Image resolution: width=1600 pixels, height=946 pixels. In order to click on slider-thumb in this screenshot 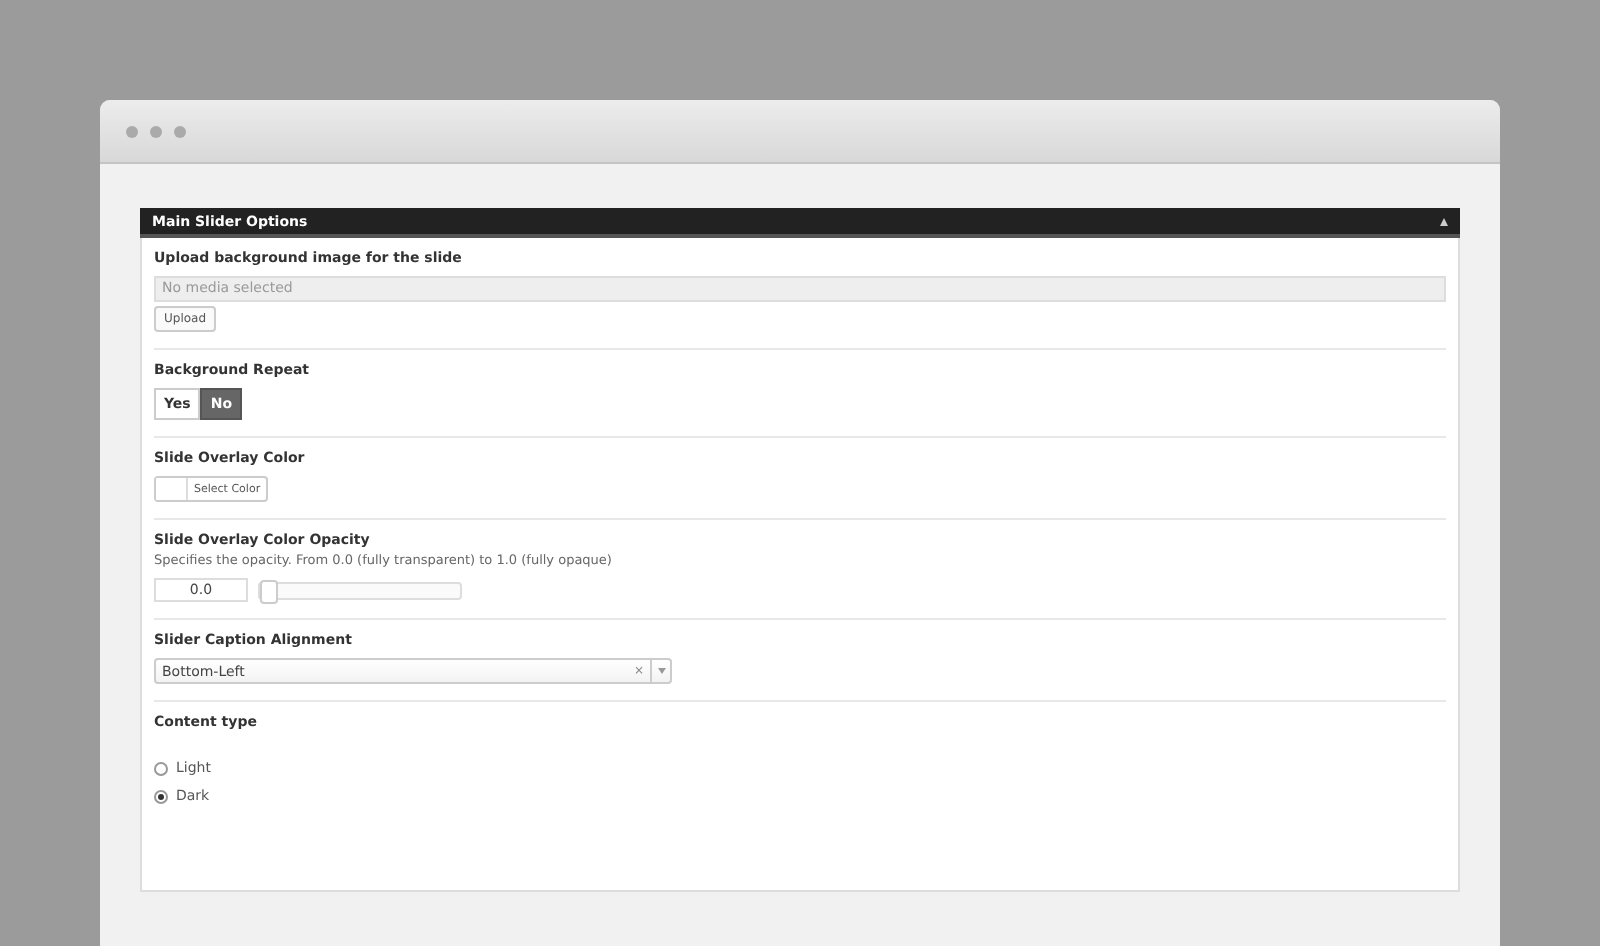, I will do `click(269, 591)`.